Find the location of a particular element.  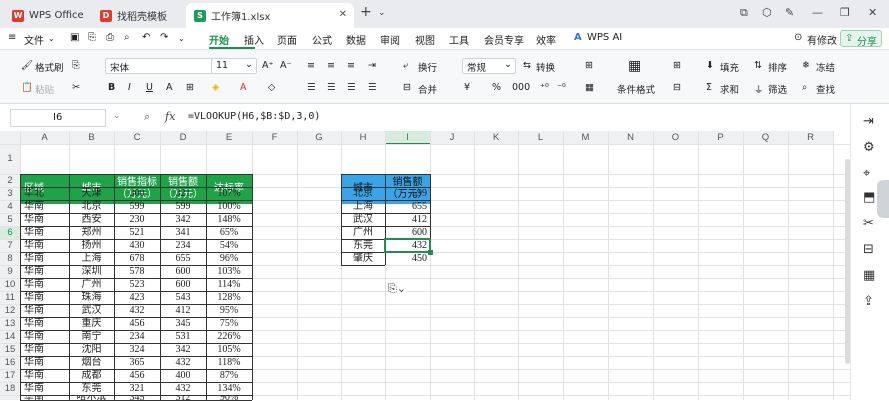

convert-button: 转换 is located at coordinates (545, 67).